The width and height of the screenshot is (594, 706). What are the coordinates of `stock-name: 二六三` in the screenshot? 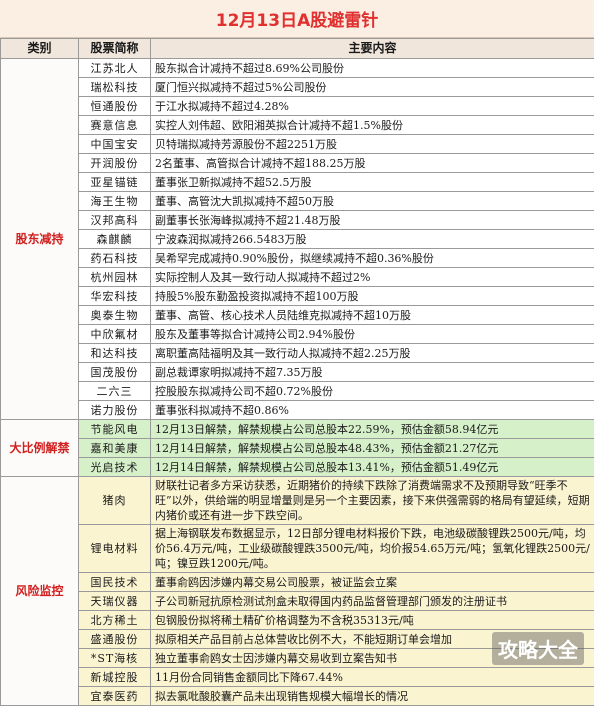 It's located at (115, 391).